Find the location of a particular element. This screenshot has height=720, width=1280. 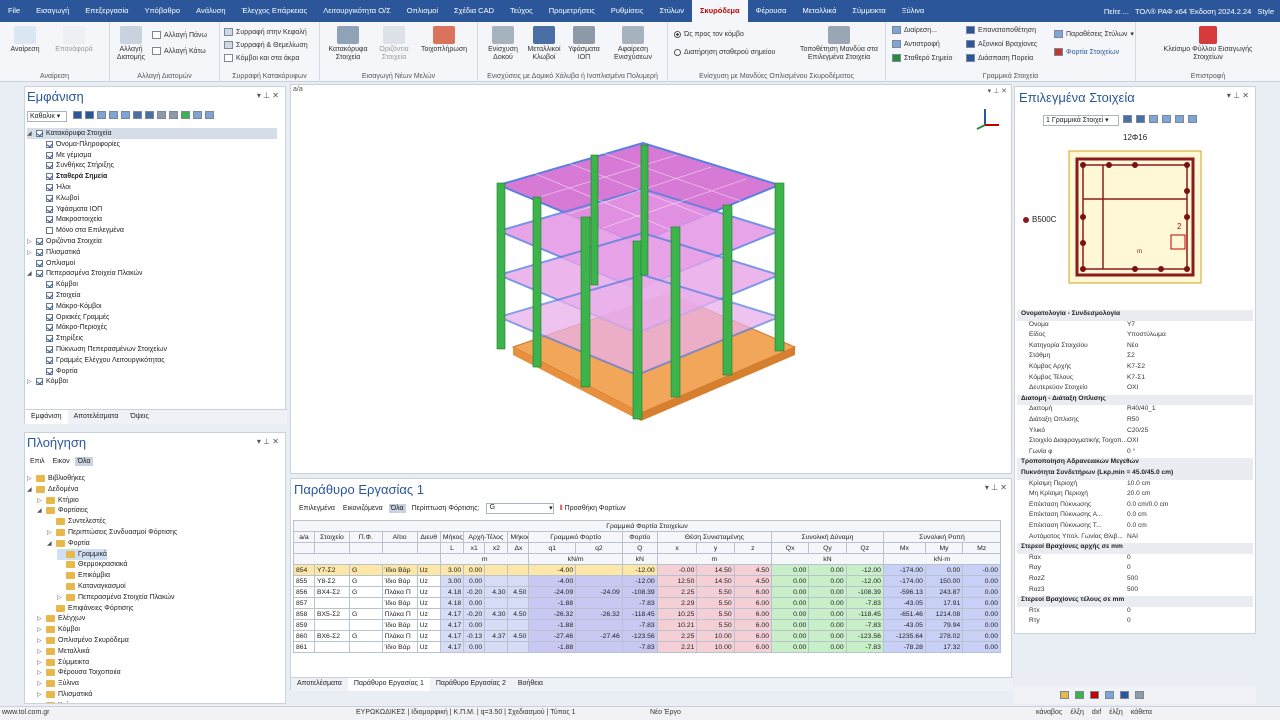

tree-item: Συντελεστές is located at coordinates (76, 521).